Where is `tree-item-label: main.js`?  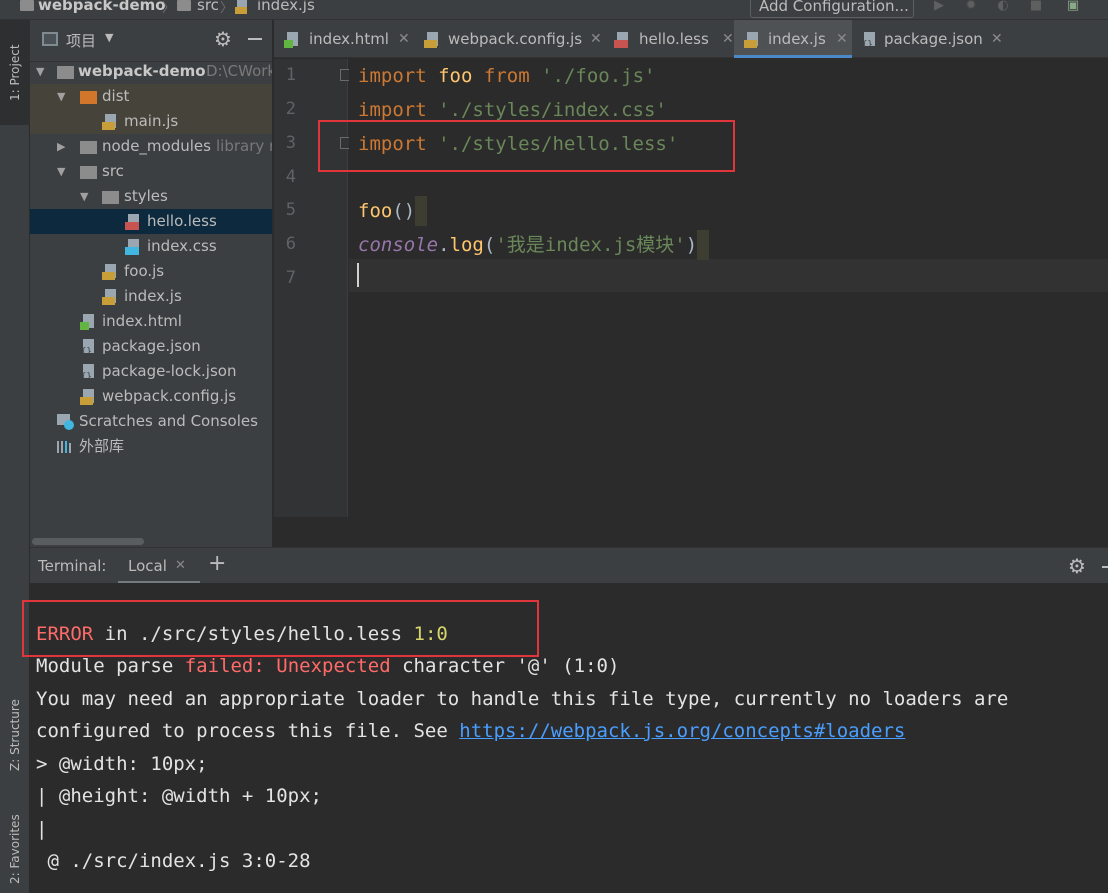 tree-item-label: main.js is located at coordinates (151, 121).